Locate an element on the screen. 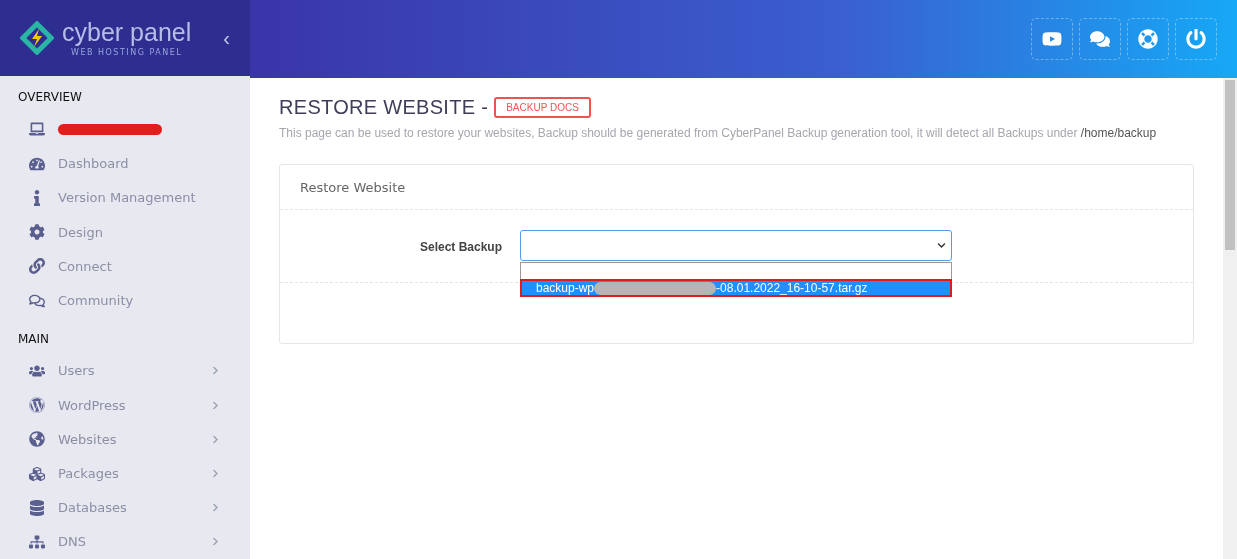  sidebar-item: Websites is located at coordinates (125, 439).